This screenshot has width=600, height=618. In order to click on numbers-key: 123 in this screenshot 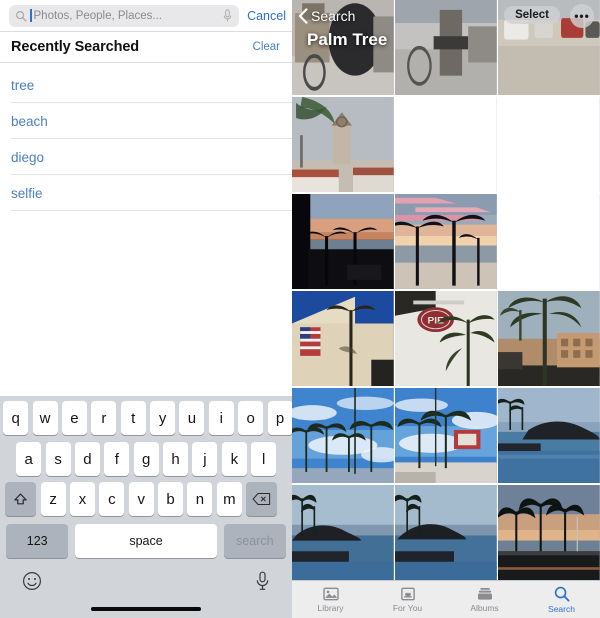, I will do `click(37, 541)`.